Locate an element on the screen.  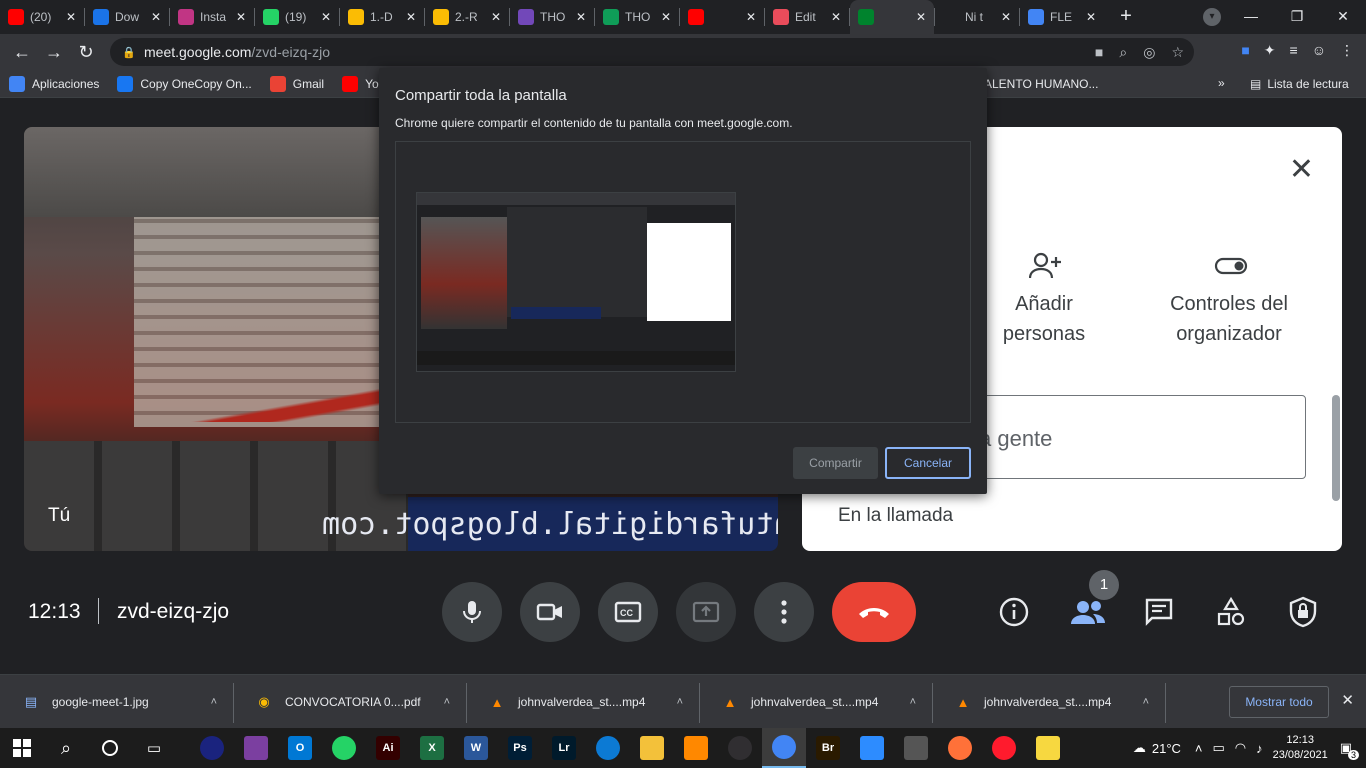
add-people-button: Añadir personas is located at coordinates (1044, 300).